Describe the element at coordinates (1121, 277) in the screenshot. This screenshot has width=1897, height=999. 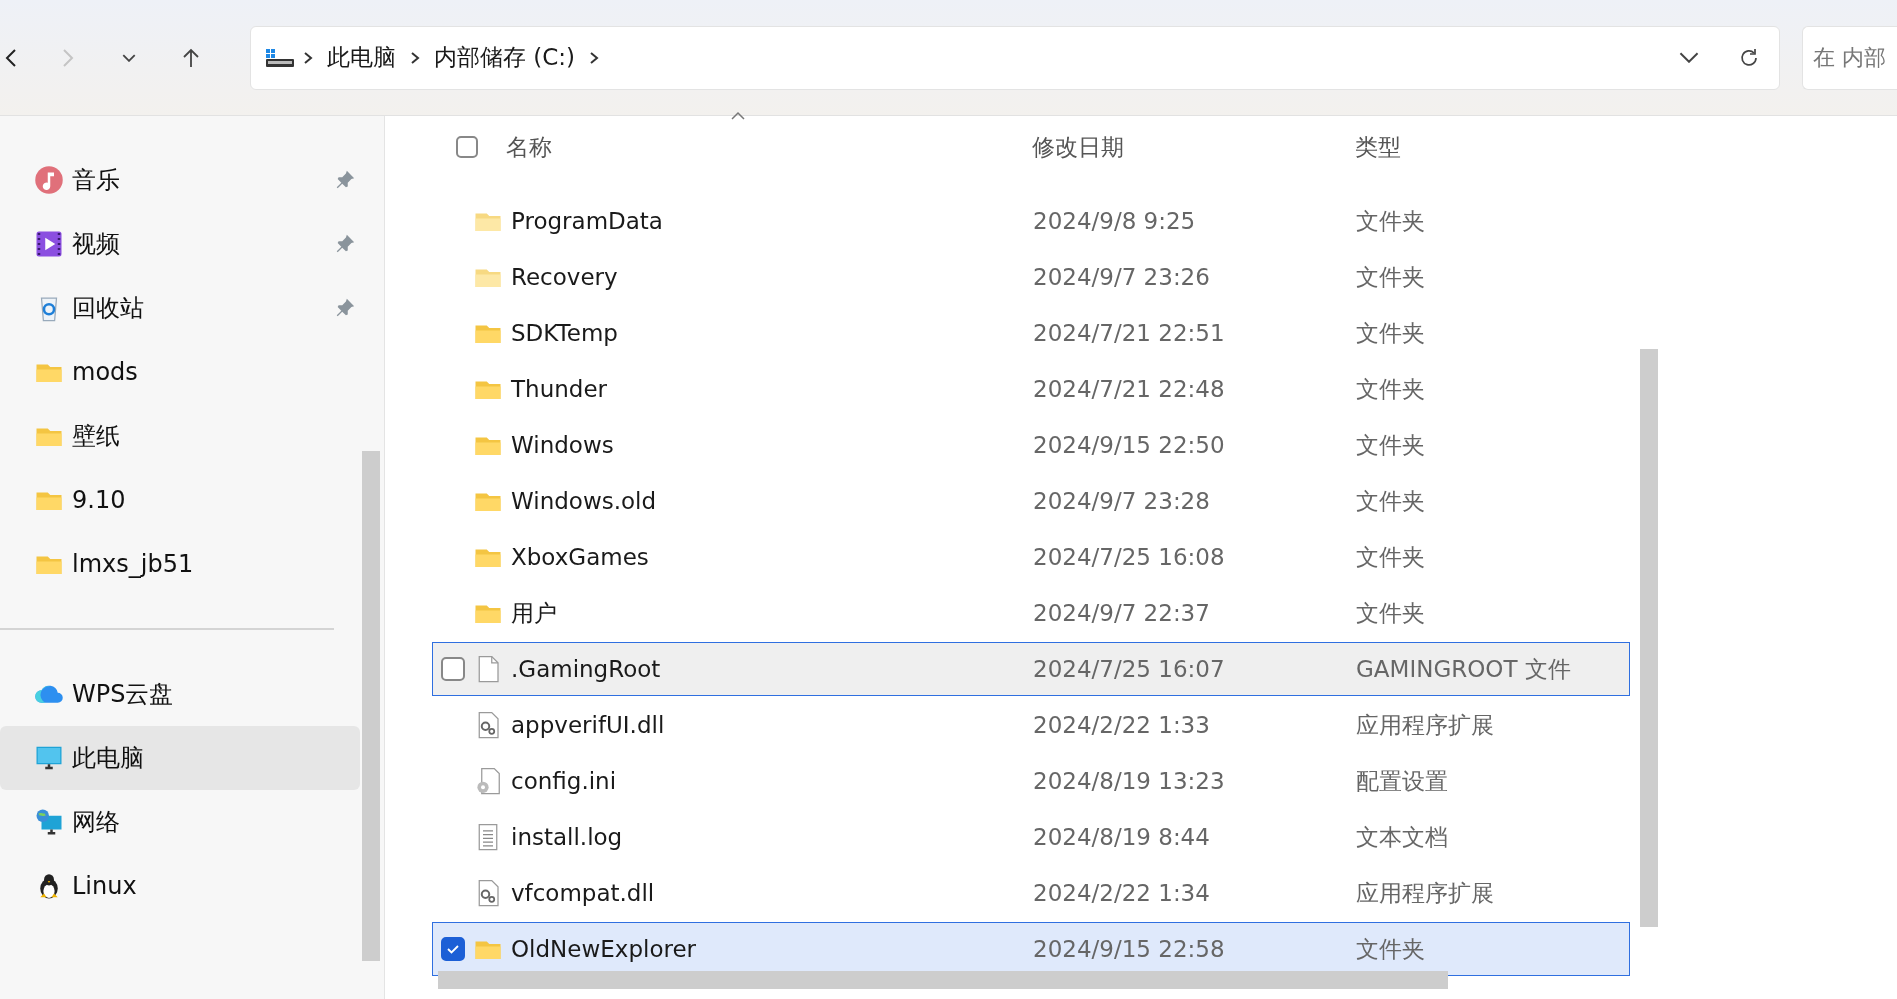
I see `modified-date: 2024/9/7 23:26` at that location.